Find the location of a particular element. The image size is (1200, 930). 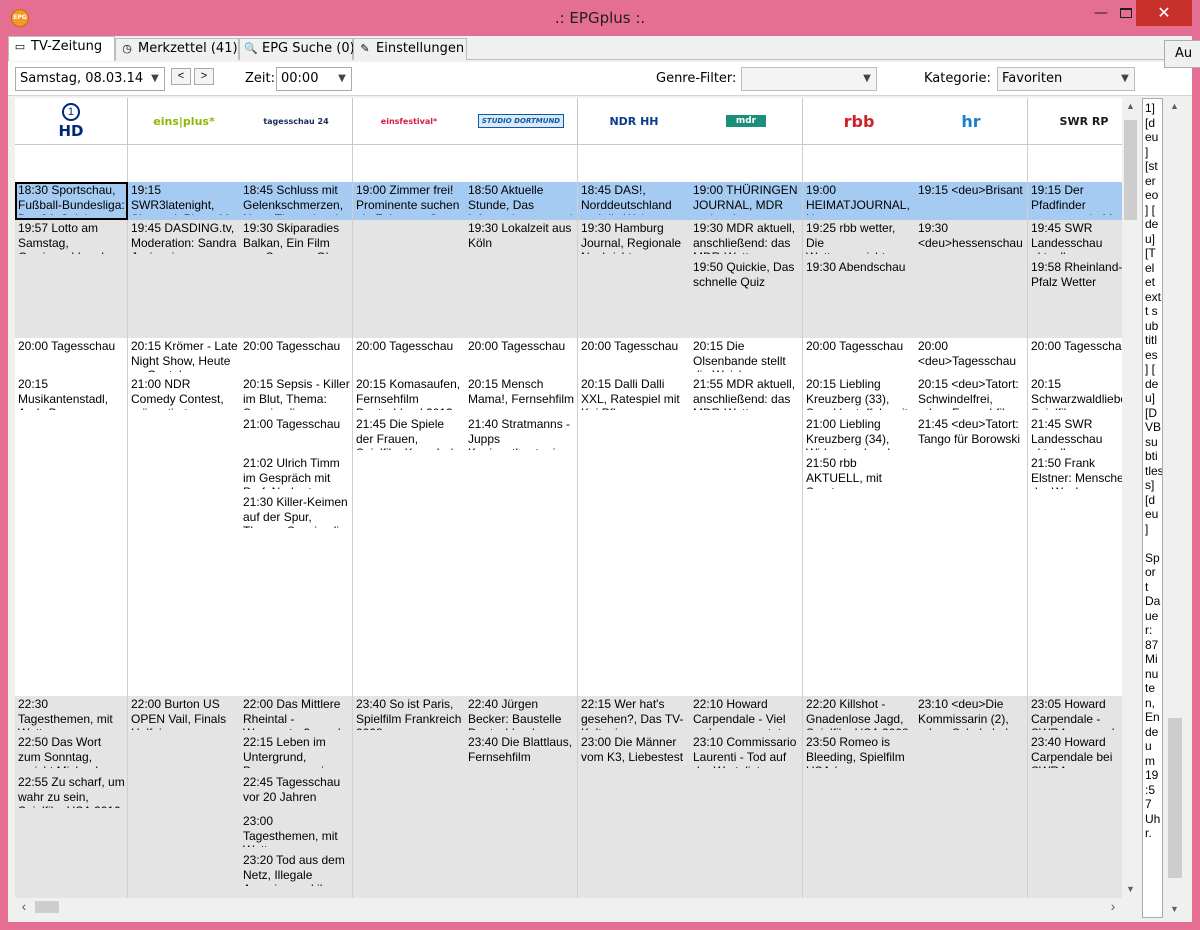

channel-header: eins|plus* is located at coordinates (184, 121).